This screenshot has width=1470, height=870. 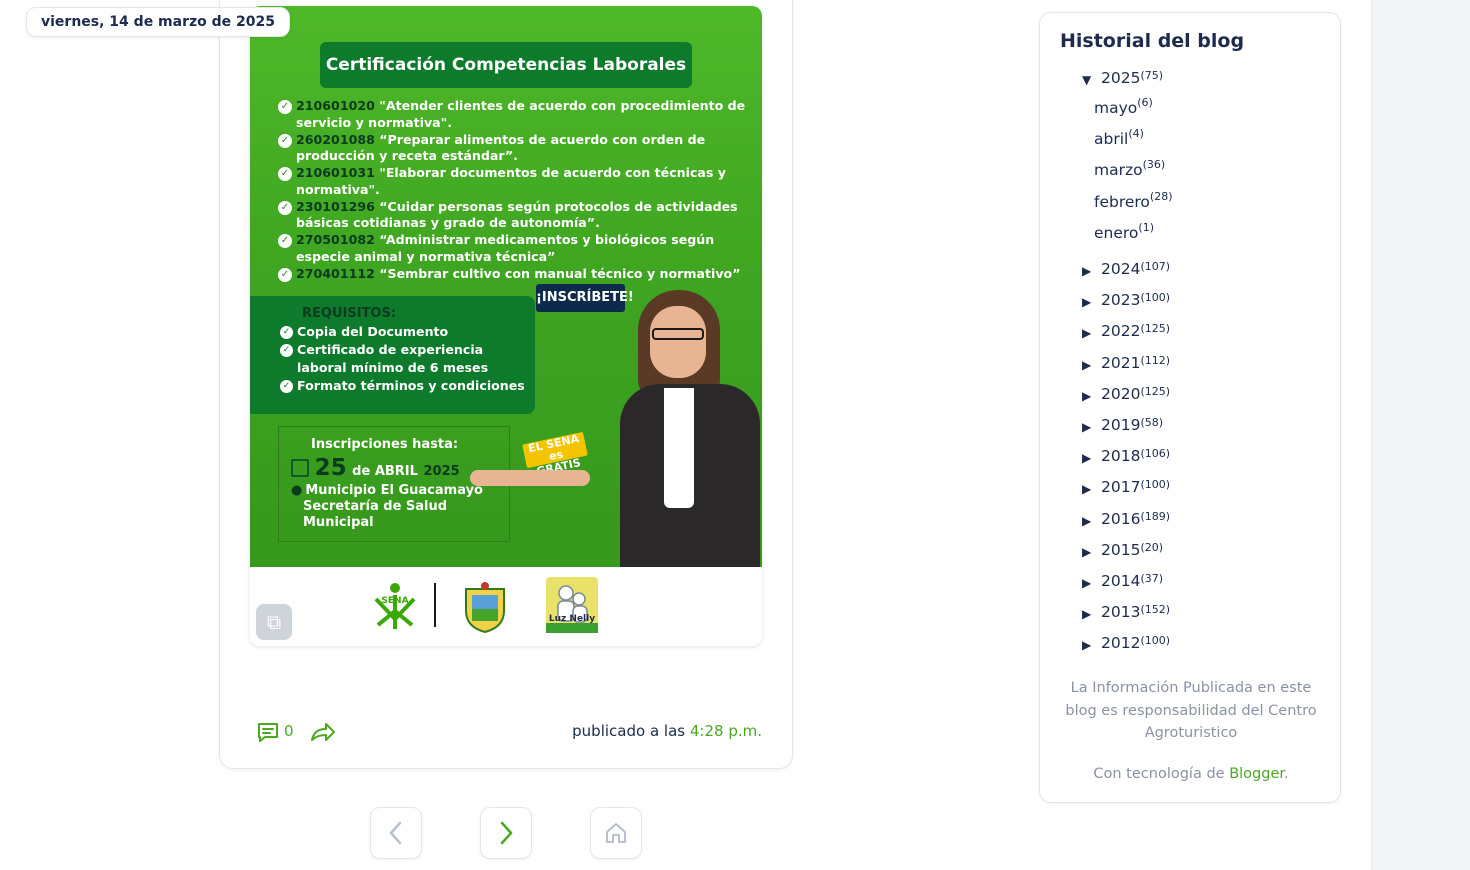 I want to click on archive-year-2025: ▼ 2025 (75), so click(x=1122, y=80).